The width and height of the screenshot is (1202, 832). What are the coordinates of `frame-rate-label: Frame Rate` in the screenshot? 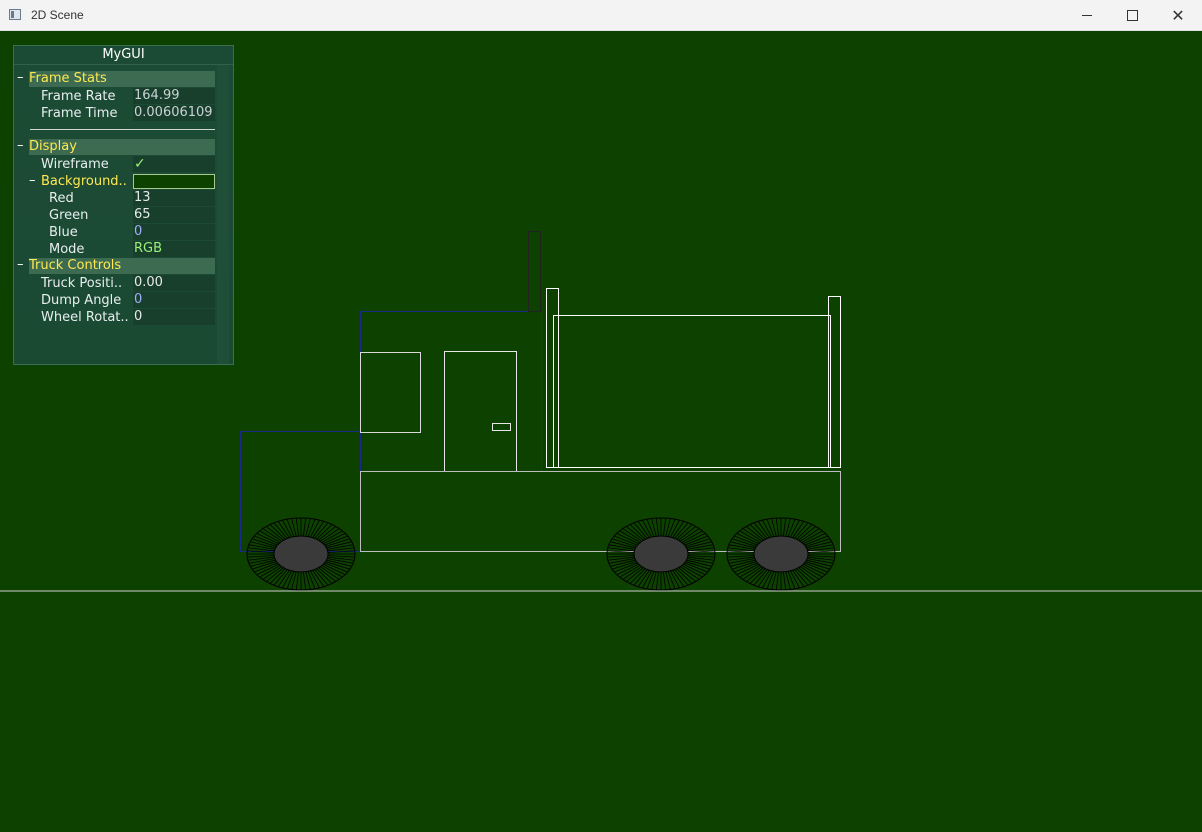 It's located at (78, 96).